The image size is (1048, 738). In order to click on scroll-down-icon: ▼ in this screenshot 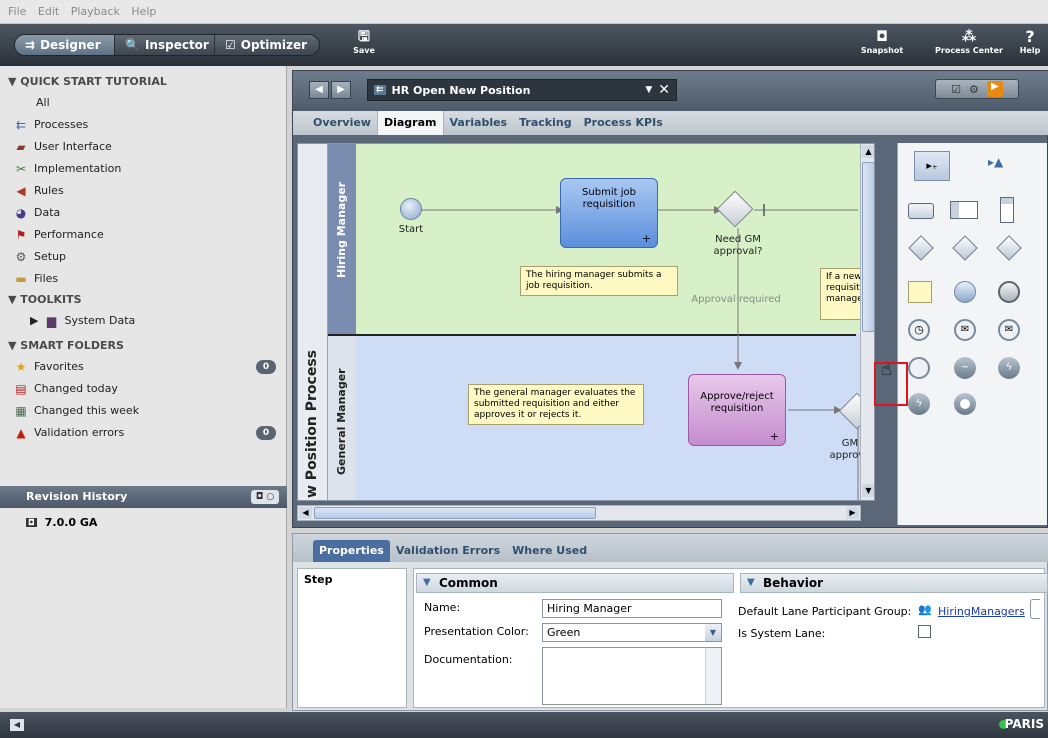, I will do `click(868, 490)`.